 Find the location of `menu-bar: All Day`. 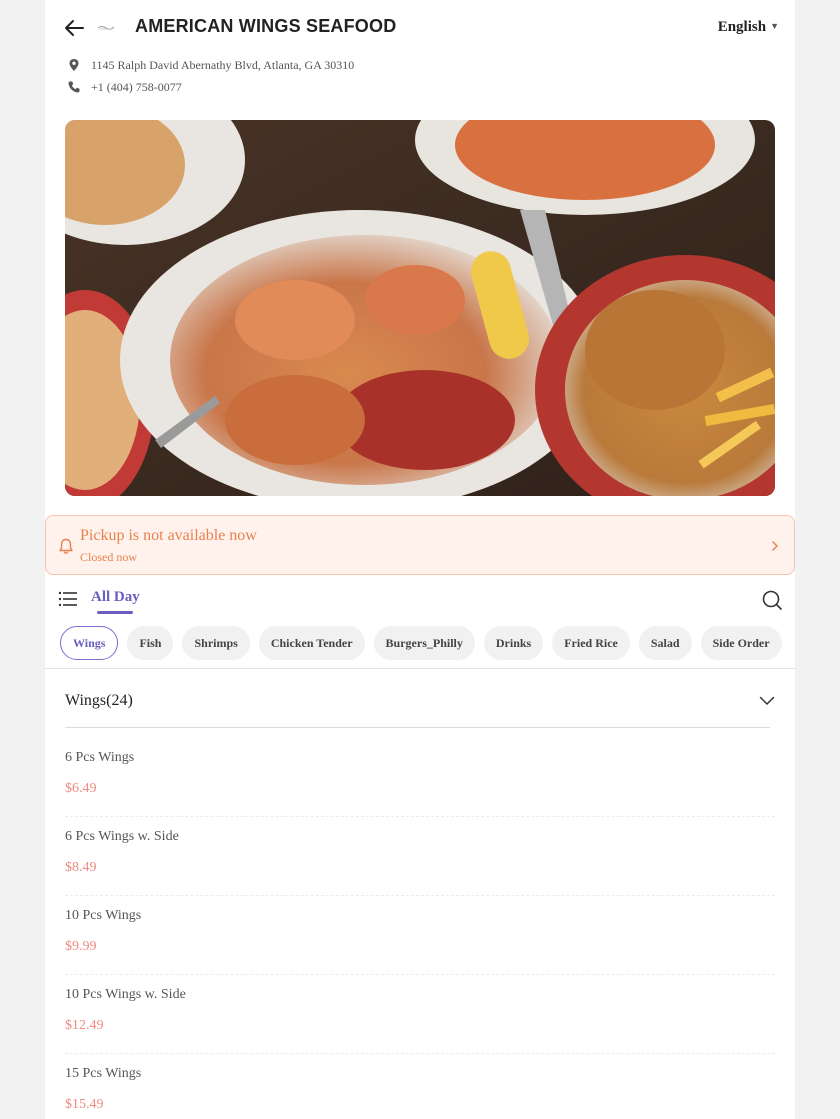

menu-bar: All Day is located at coordinates (420, 600).